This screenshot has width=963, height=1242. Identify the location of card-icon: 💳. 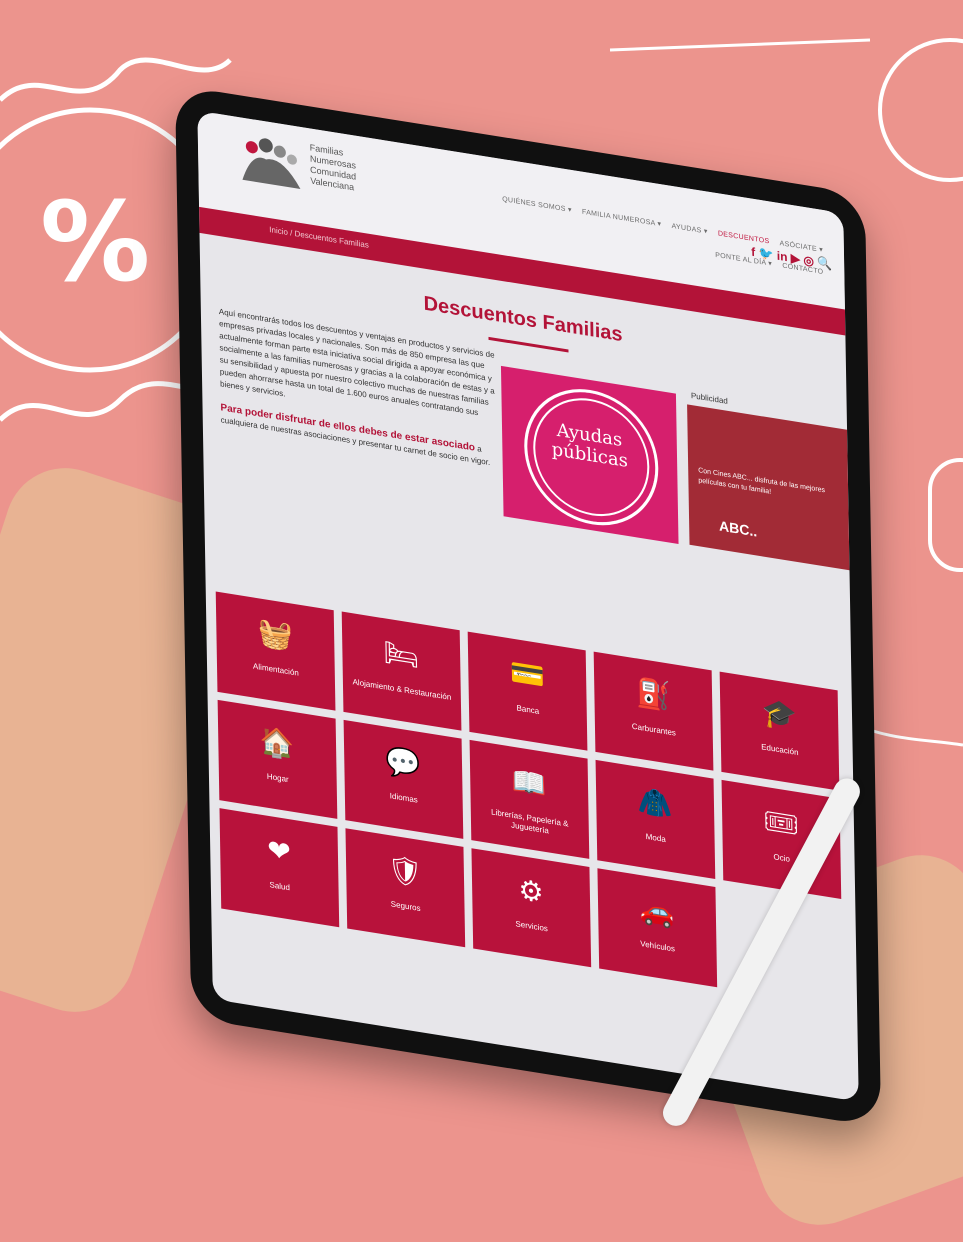
(527, 674).